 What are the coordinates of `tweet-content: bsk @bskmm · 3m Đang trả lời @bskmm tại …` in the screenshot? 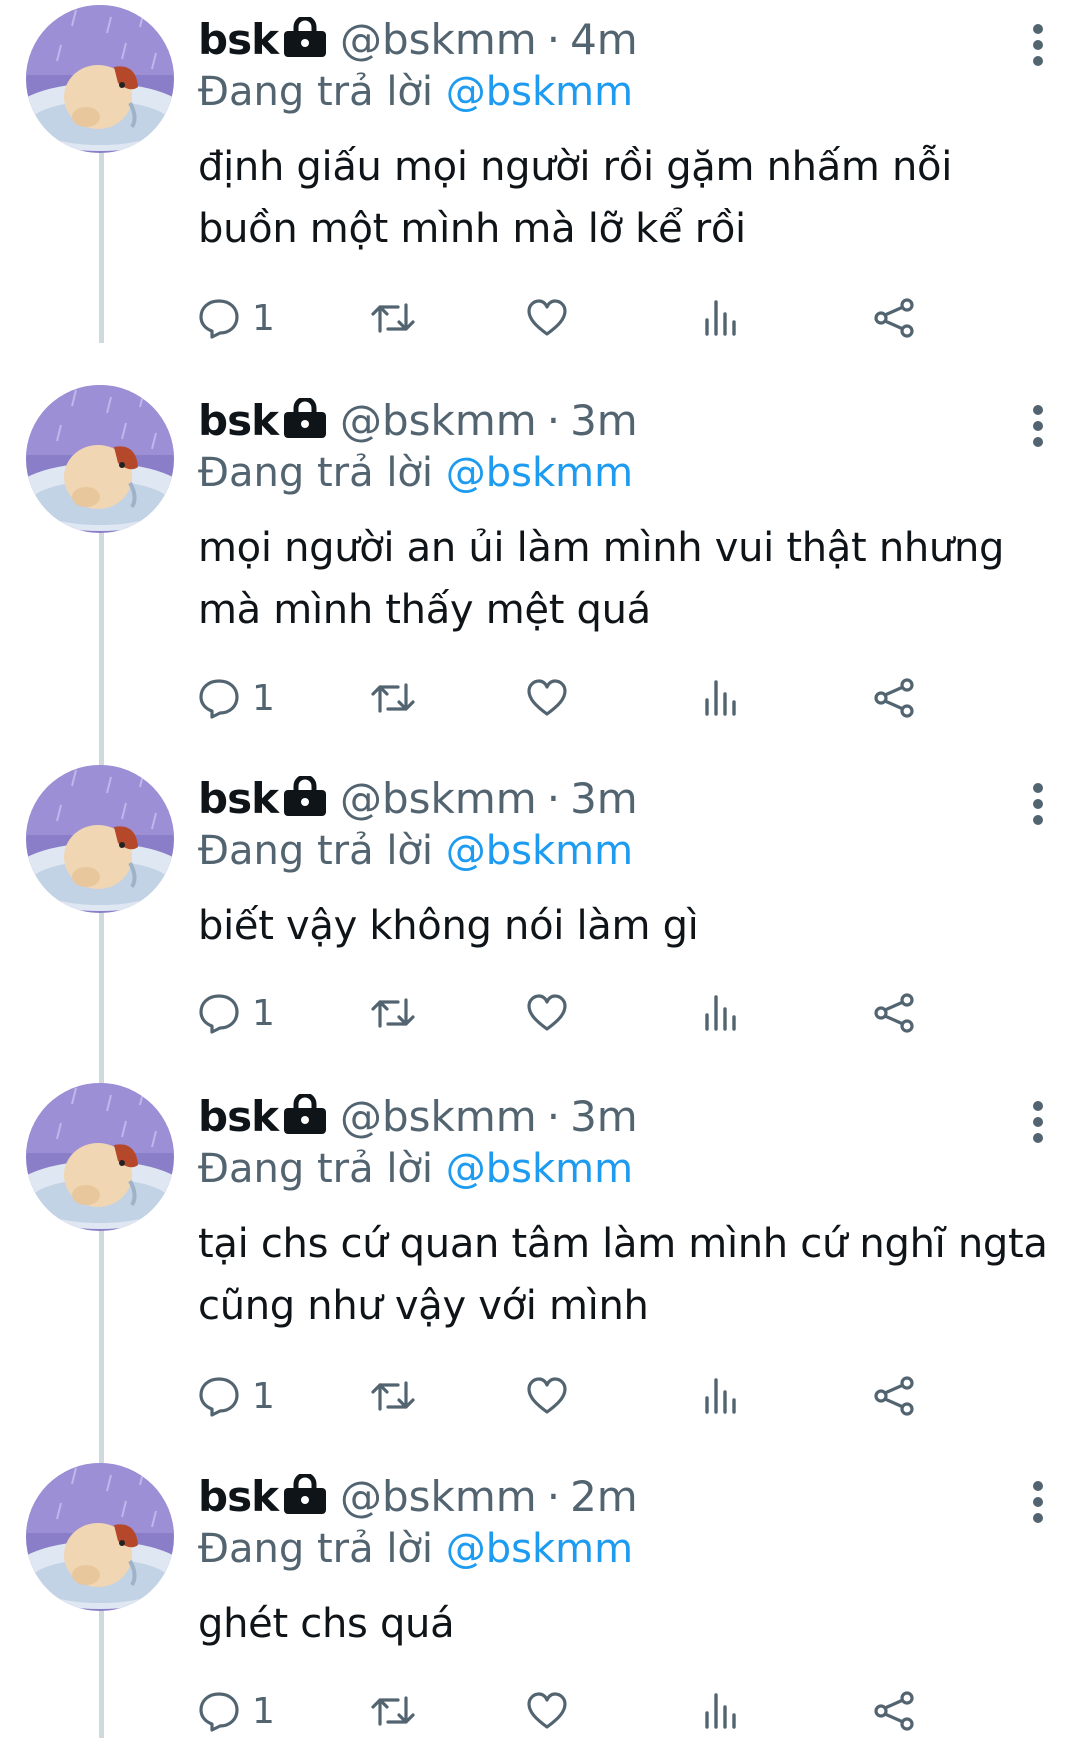 It's located at (625, 1214).